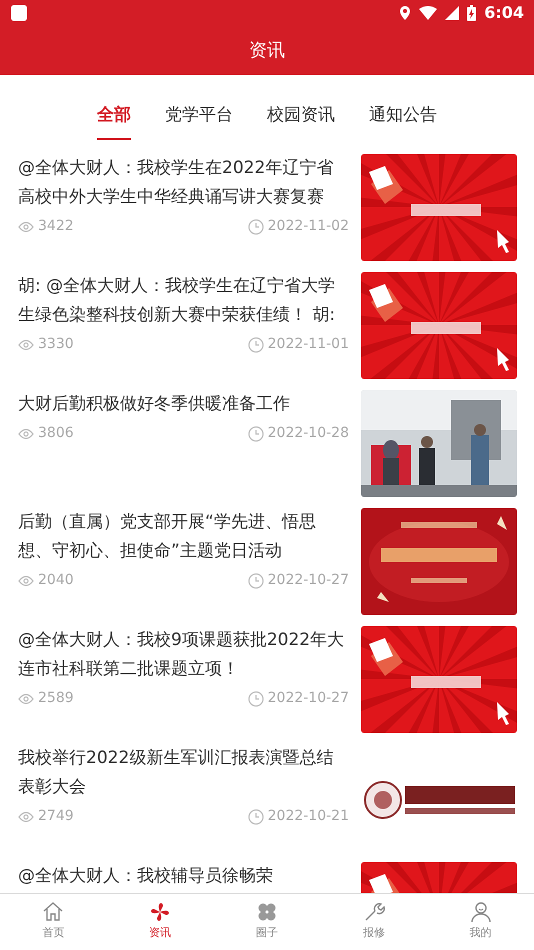 The height and width of the screenshot is (950, 534). What do you see at coordinates (183, 537) in the screenshot?
I see `article-title: 后勤（直属）党支部开展“学先进、悟思想、守初心、担使命”主题党日活动` at bounding box center [183, 537].